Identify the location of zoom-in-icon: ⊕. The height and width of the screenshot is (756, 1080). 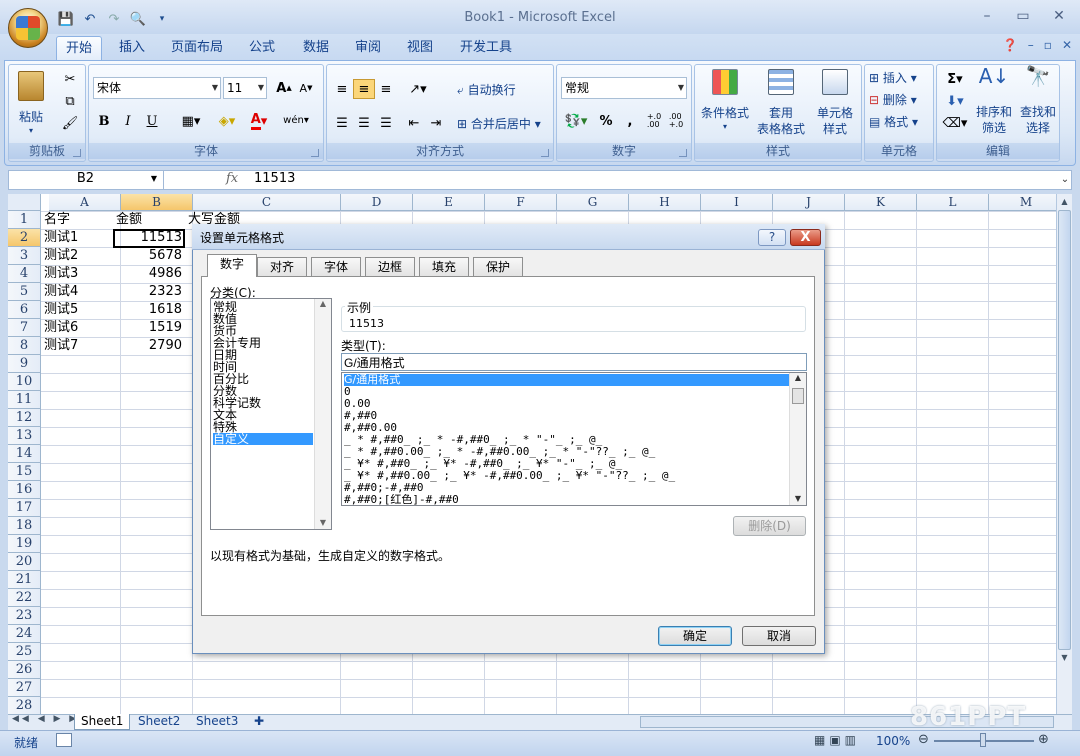
(1043, 739).